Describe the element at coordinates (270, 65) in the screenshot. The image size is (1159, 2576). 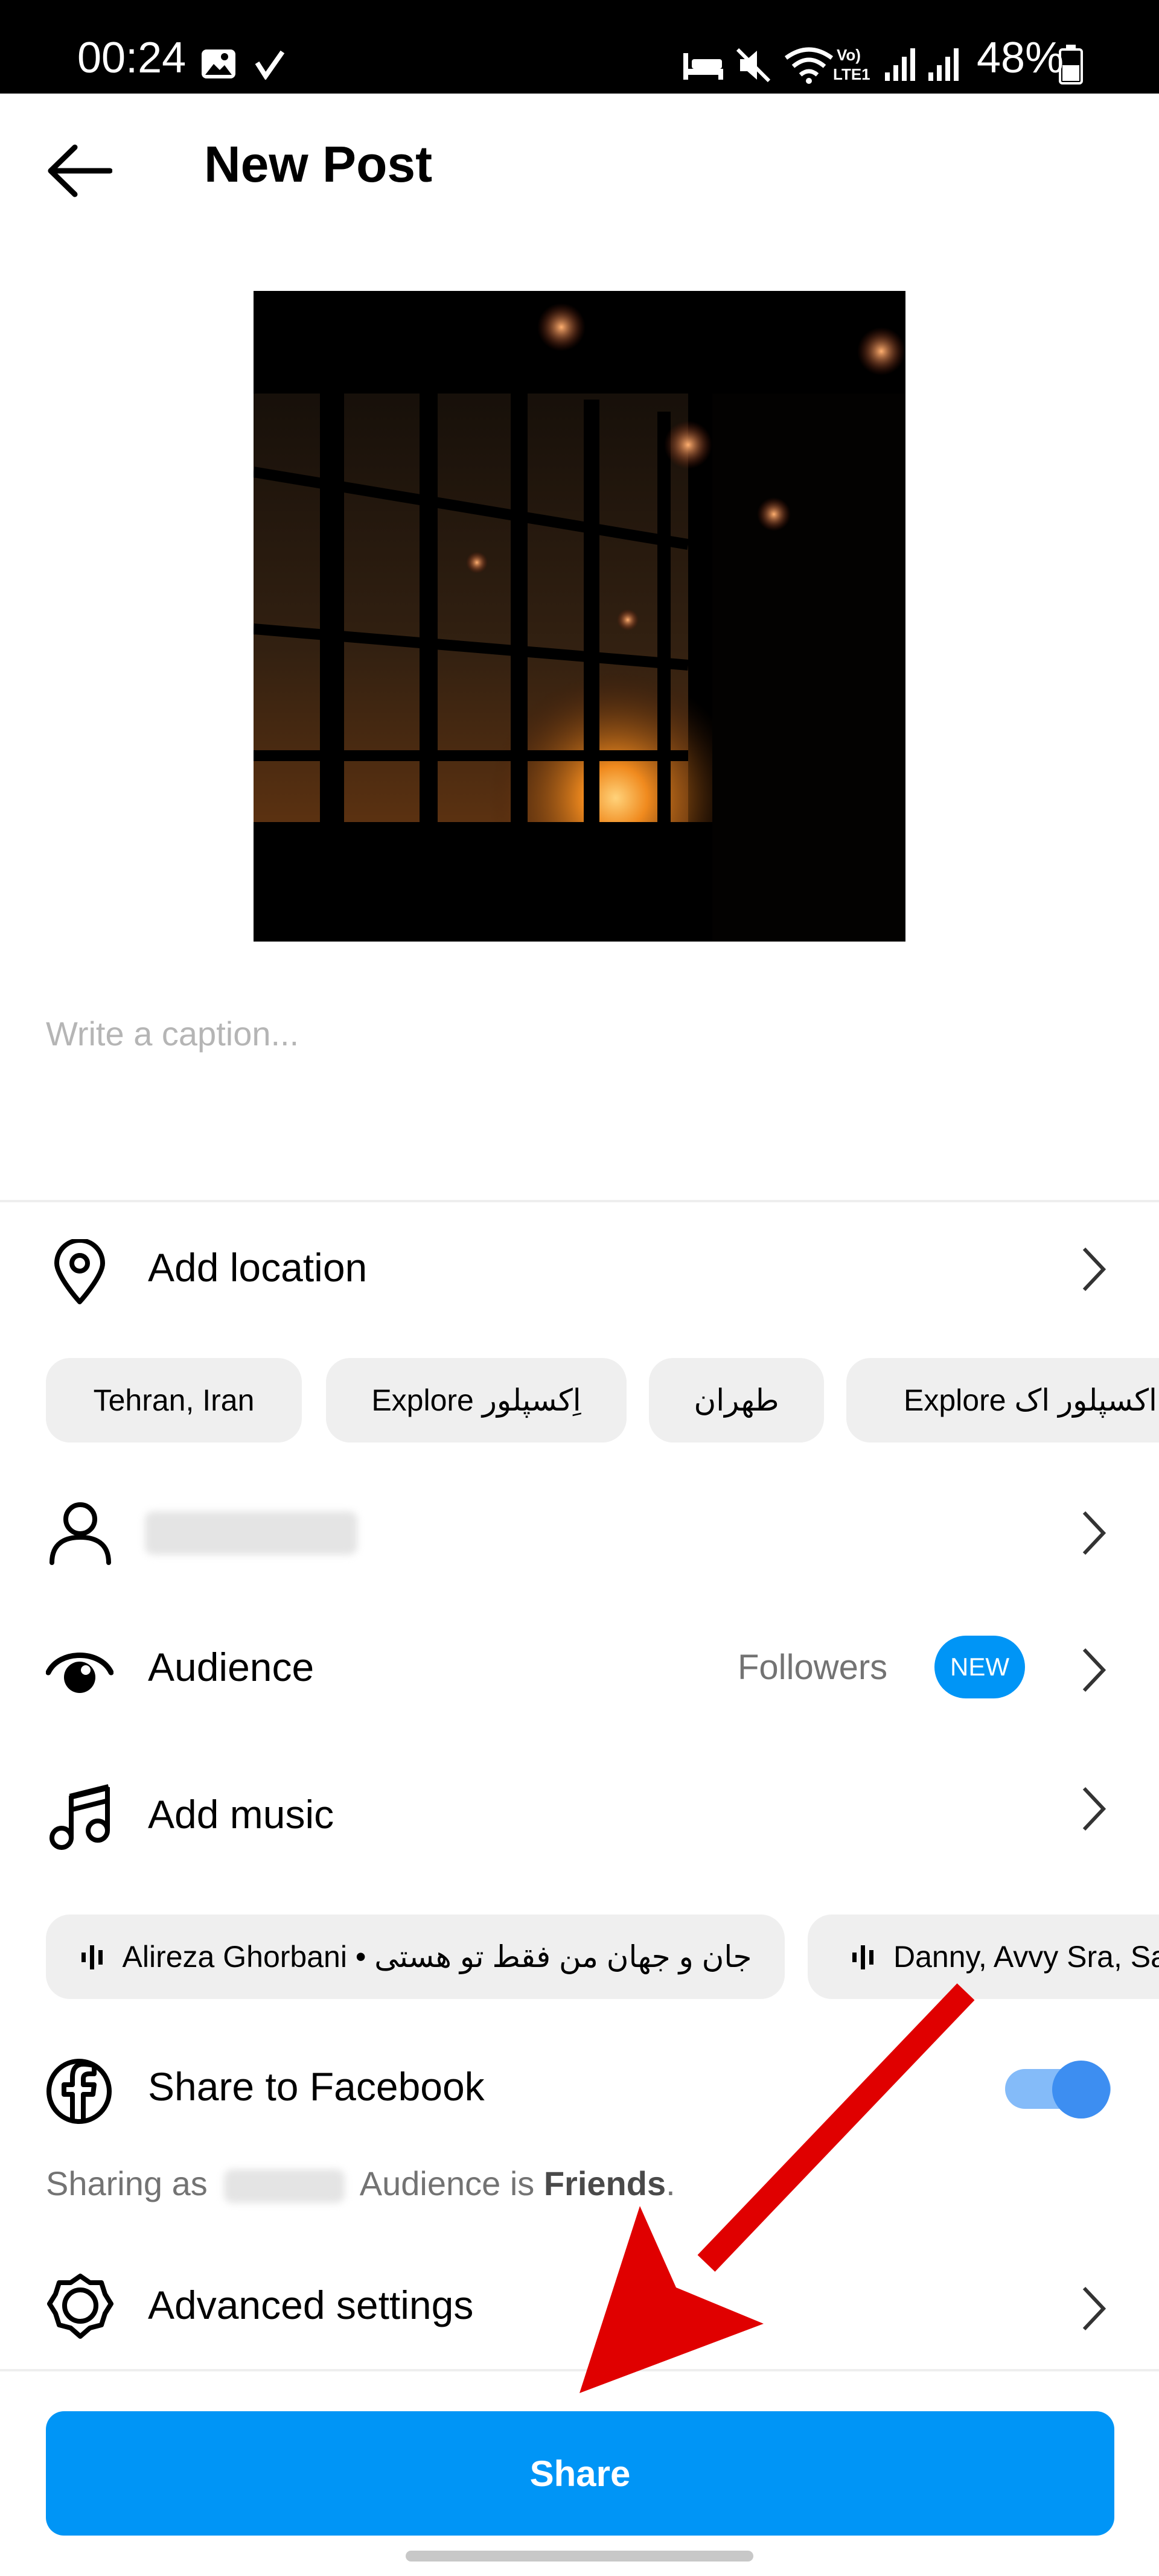
I see `checkmark-notification-icon` at that location.